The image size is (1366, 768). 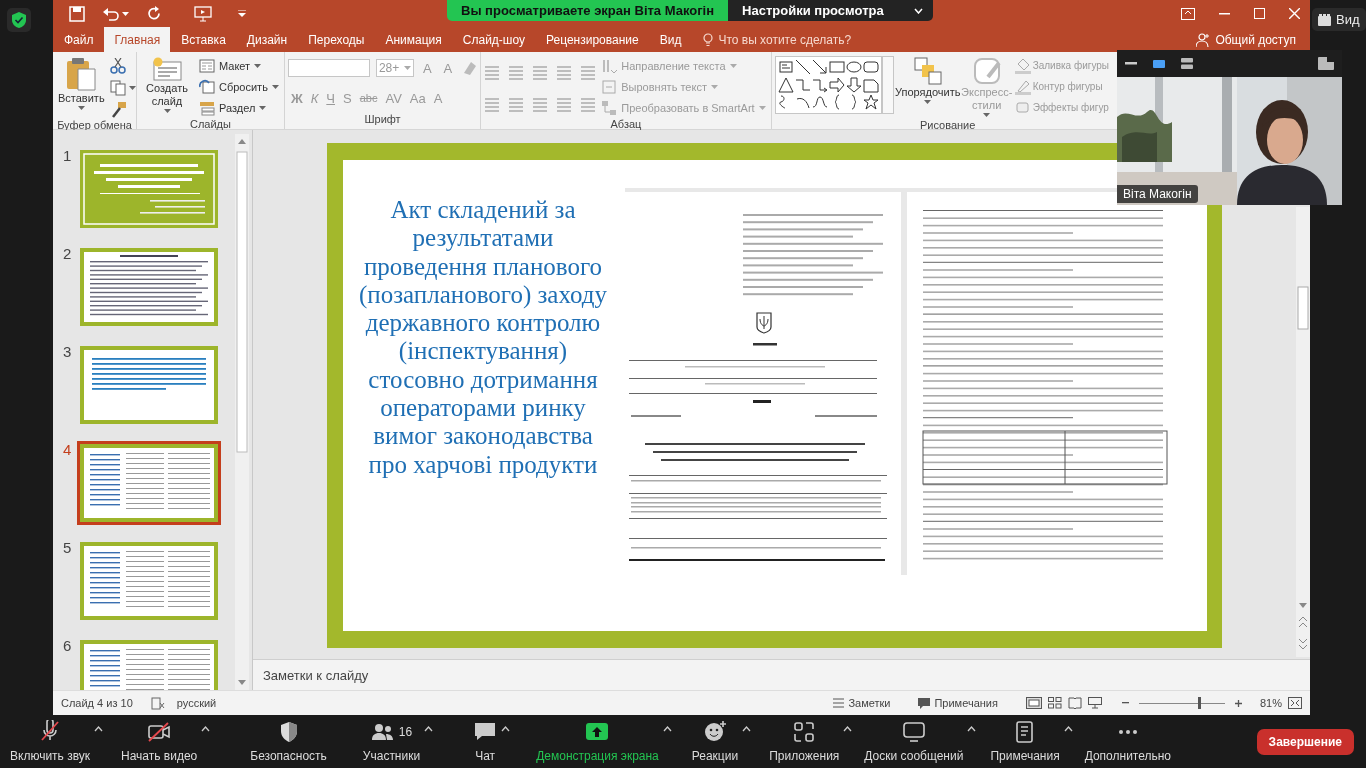 I want to click on decrease-indent-icon, so click(x=540, y=72).